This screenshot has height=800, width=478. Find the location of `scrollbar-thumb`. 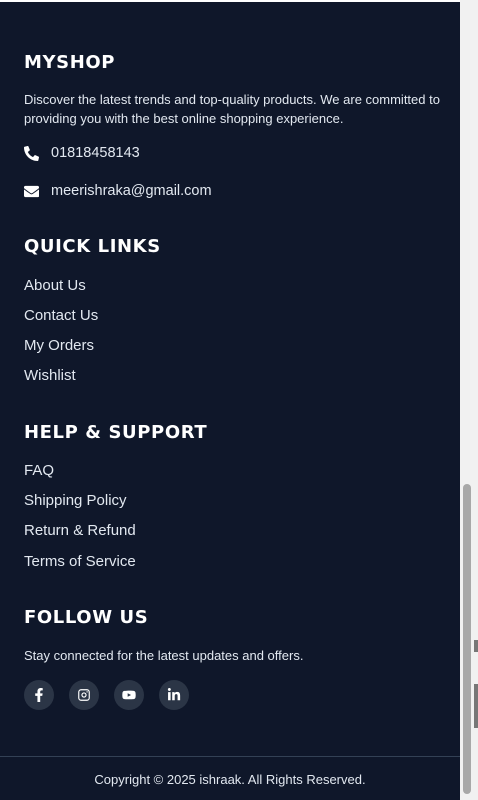

scrollbar-thumb is located at coordinates (467, 639).